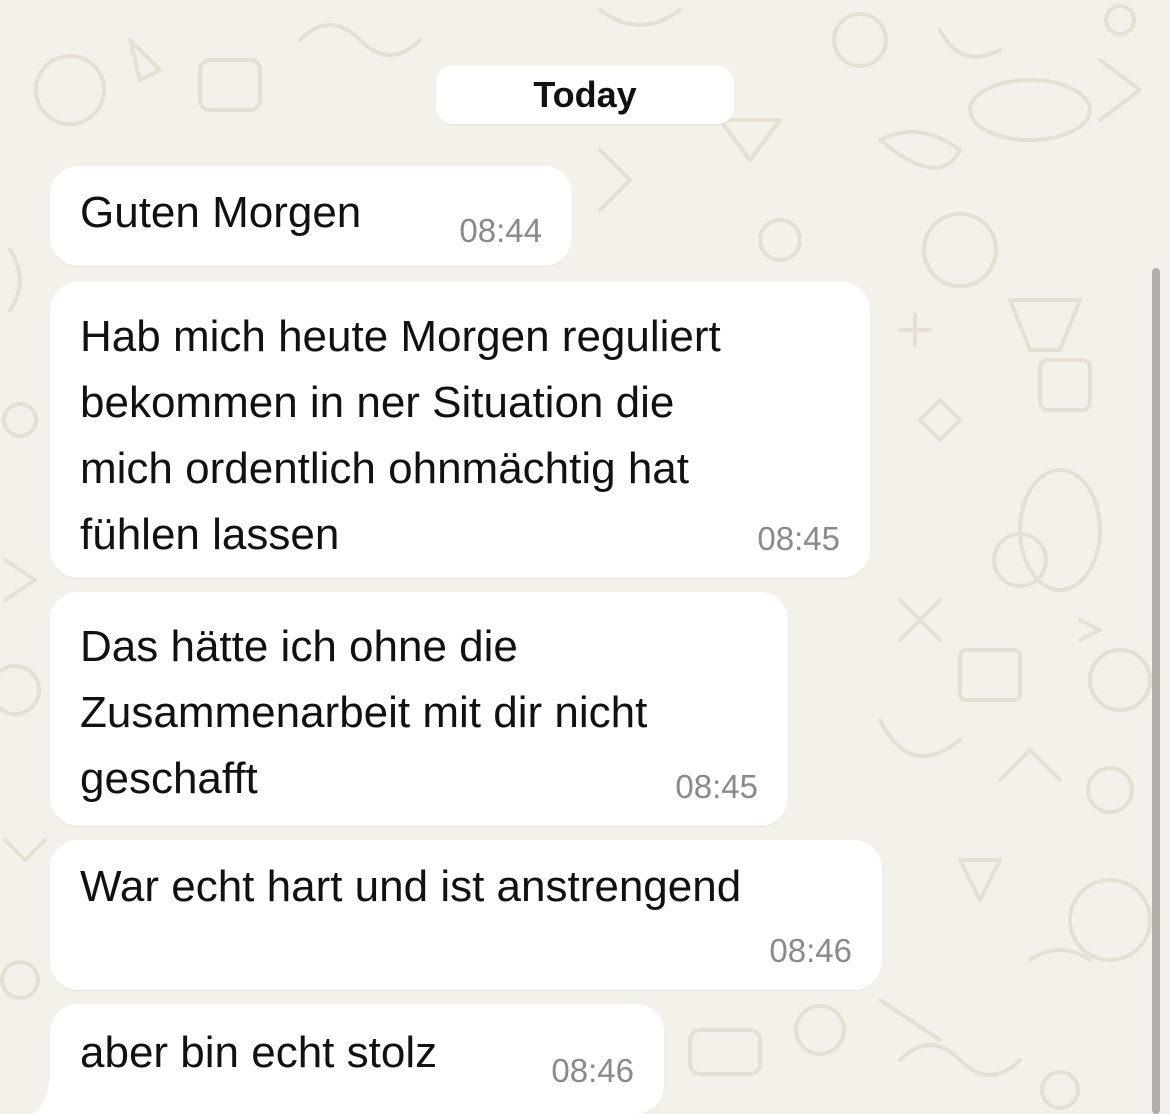 Image resolution: width=1170 pixels, height=1114 pixels. Describe the element at coordinates (221, 212) in the screenshot. I see `message-text: Guten Morgen` at that location.